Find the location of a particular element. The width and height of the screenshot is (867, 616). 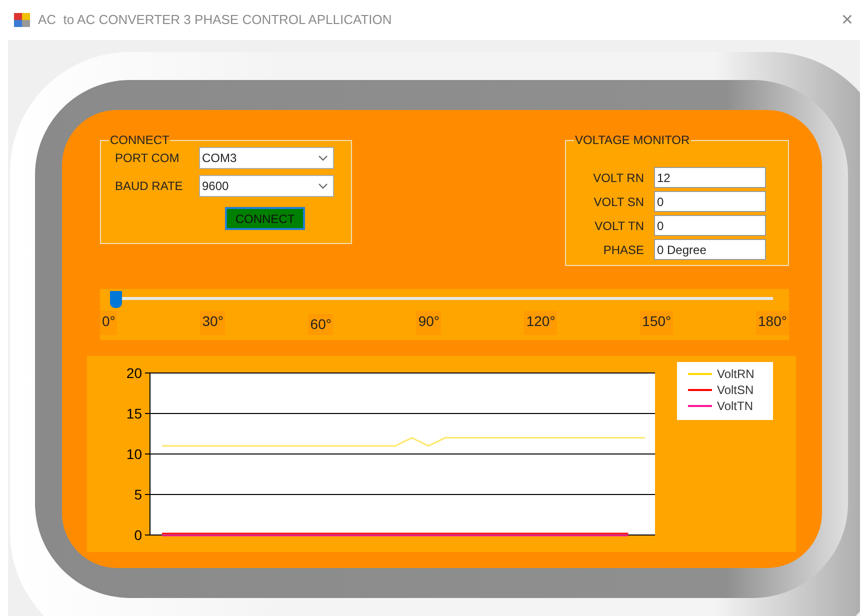

tick-label: 180° is located at coordinates (772, 323).